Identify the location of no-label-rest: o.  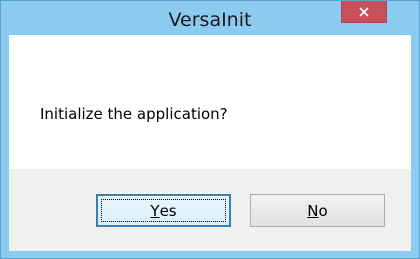
(323, 210).